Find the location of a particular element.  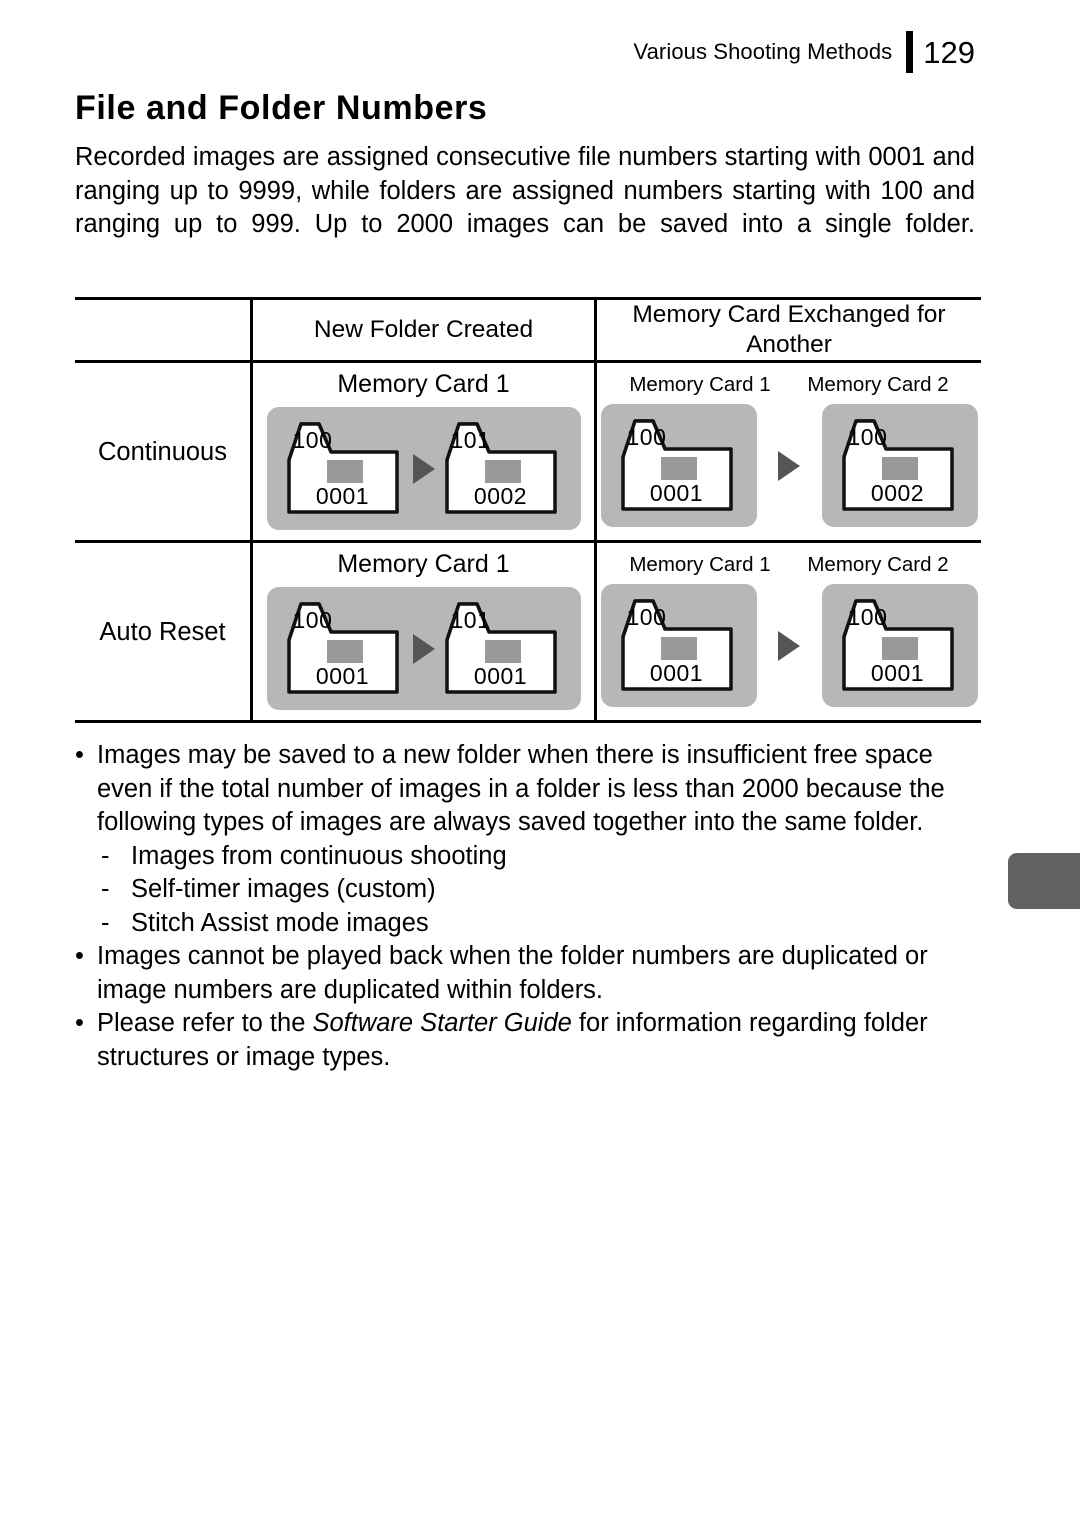

note-text-pre: Please refer to the is located at coordinates (205, 1023).